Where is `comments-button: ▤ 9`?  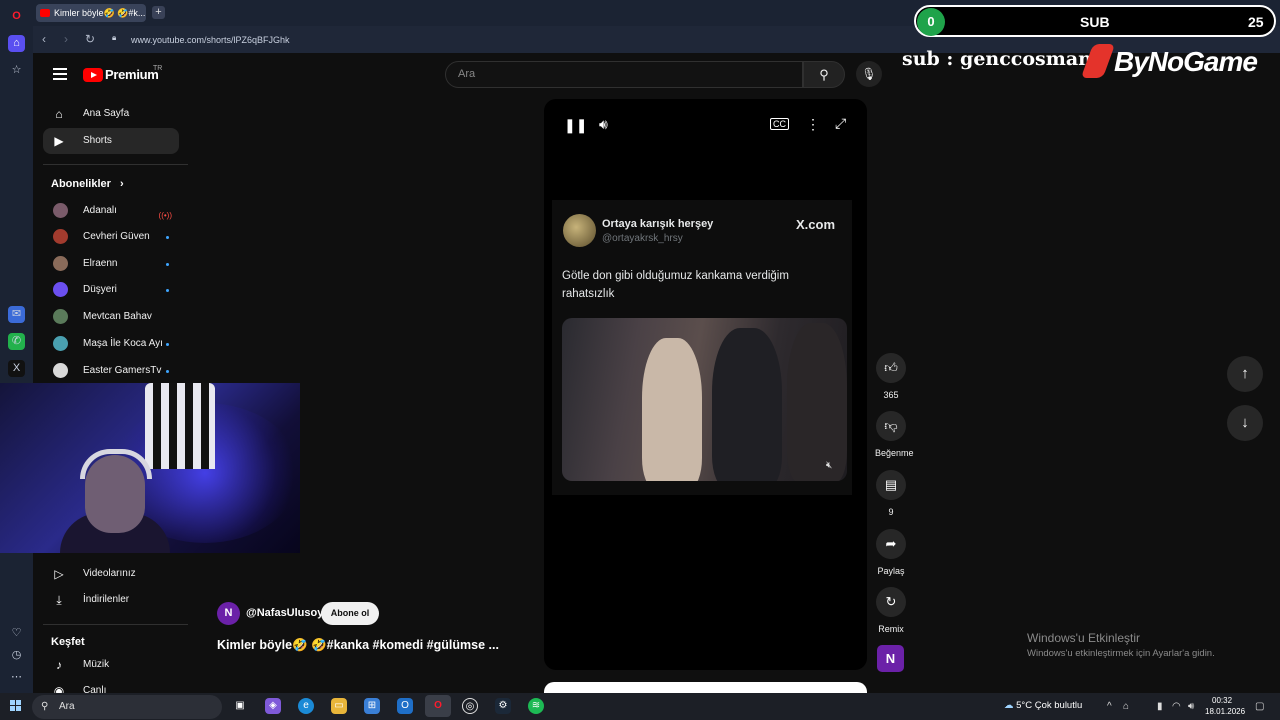 comments-button: ▤ 9 is located at coordinates (891, 493).